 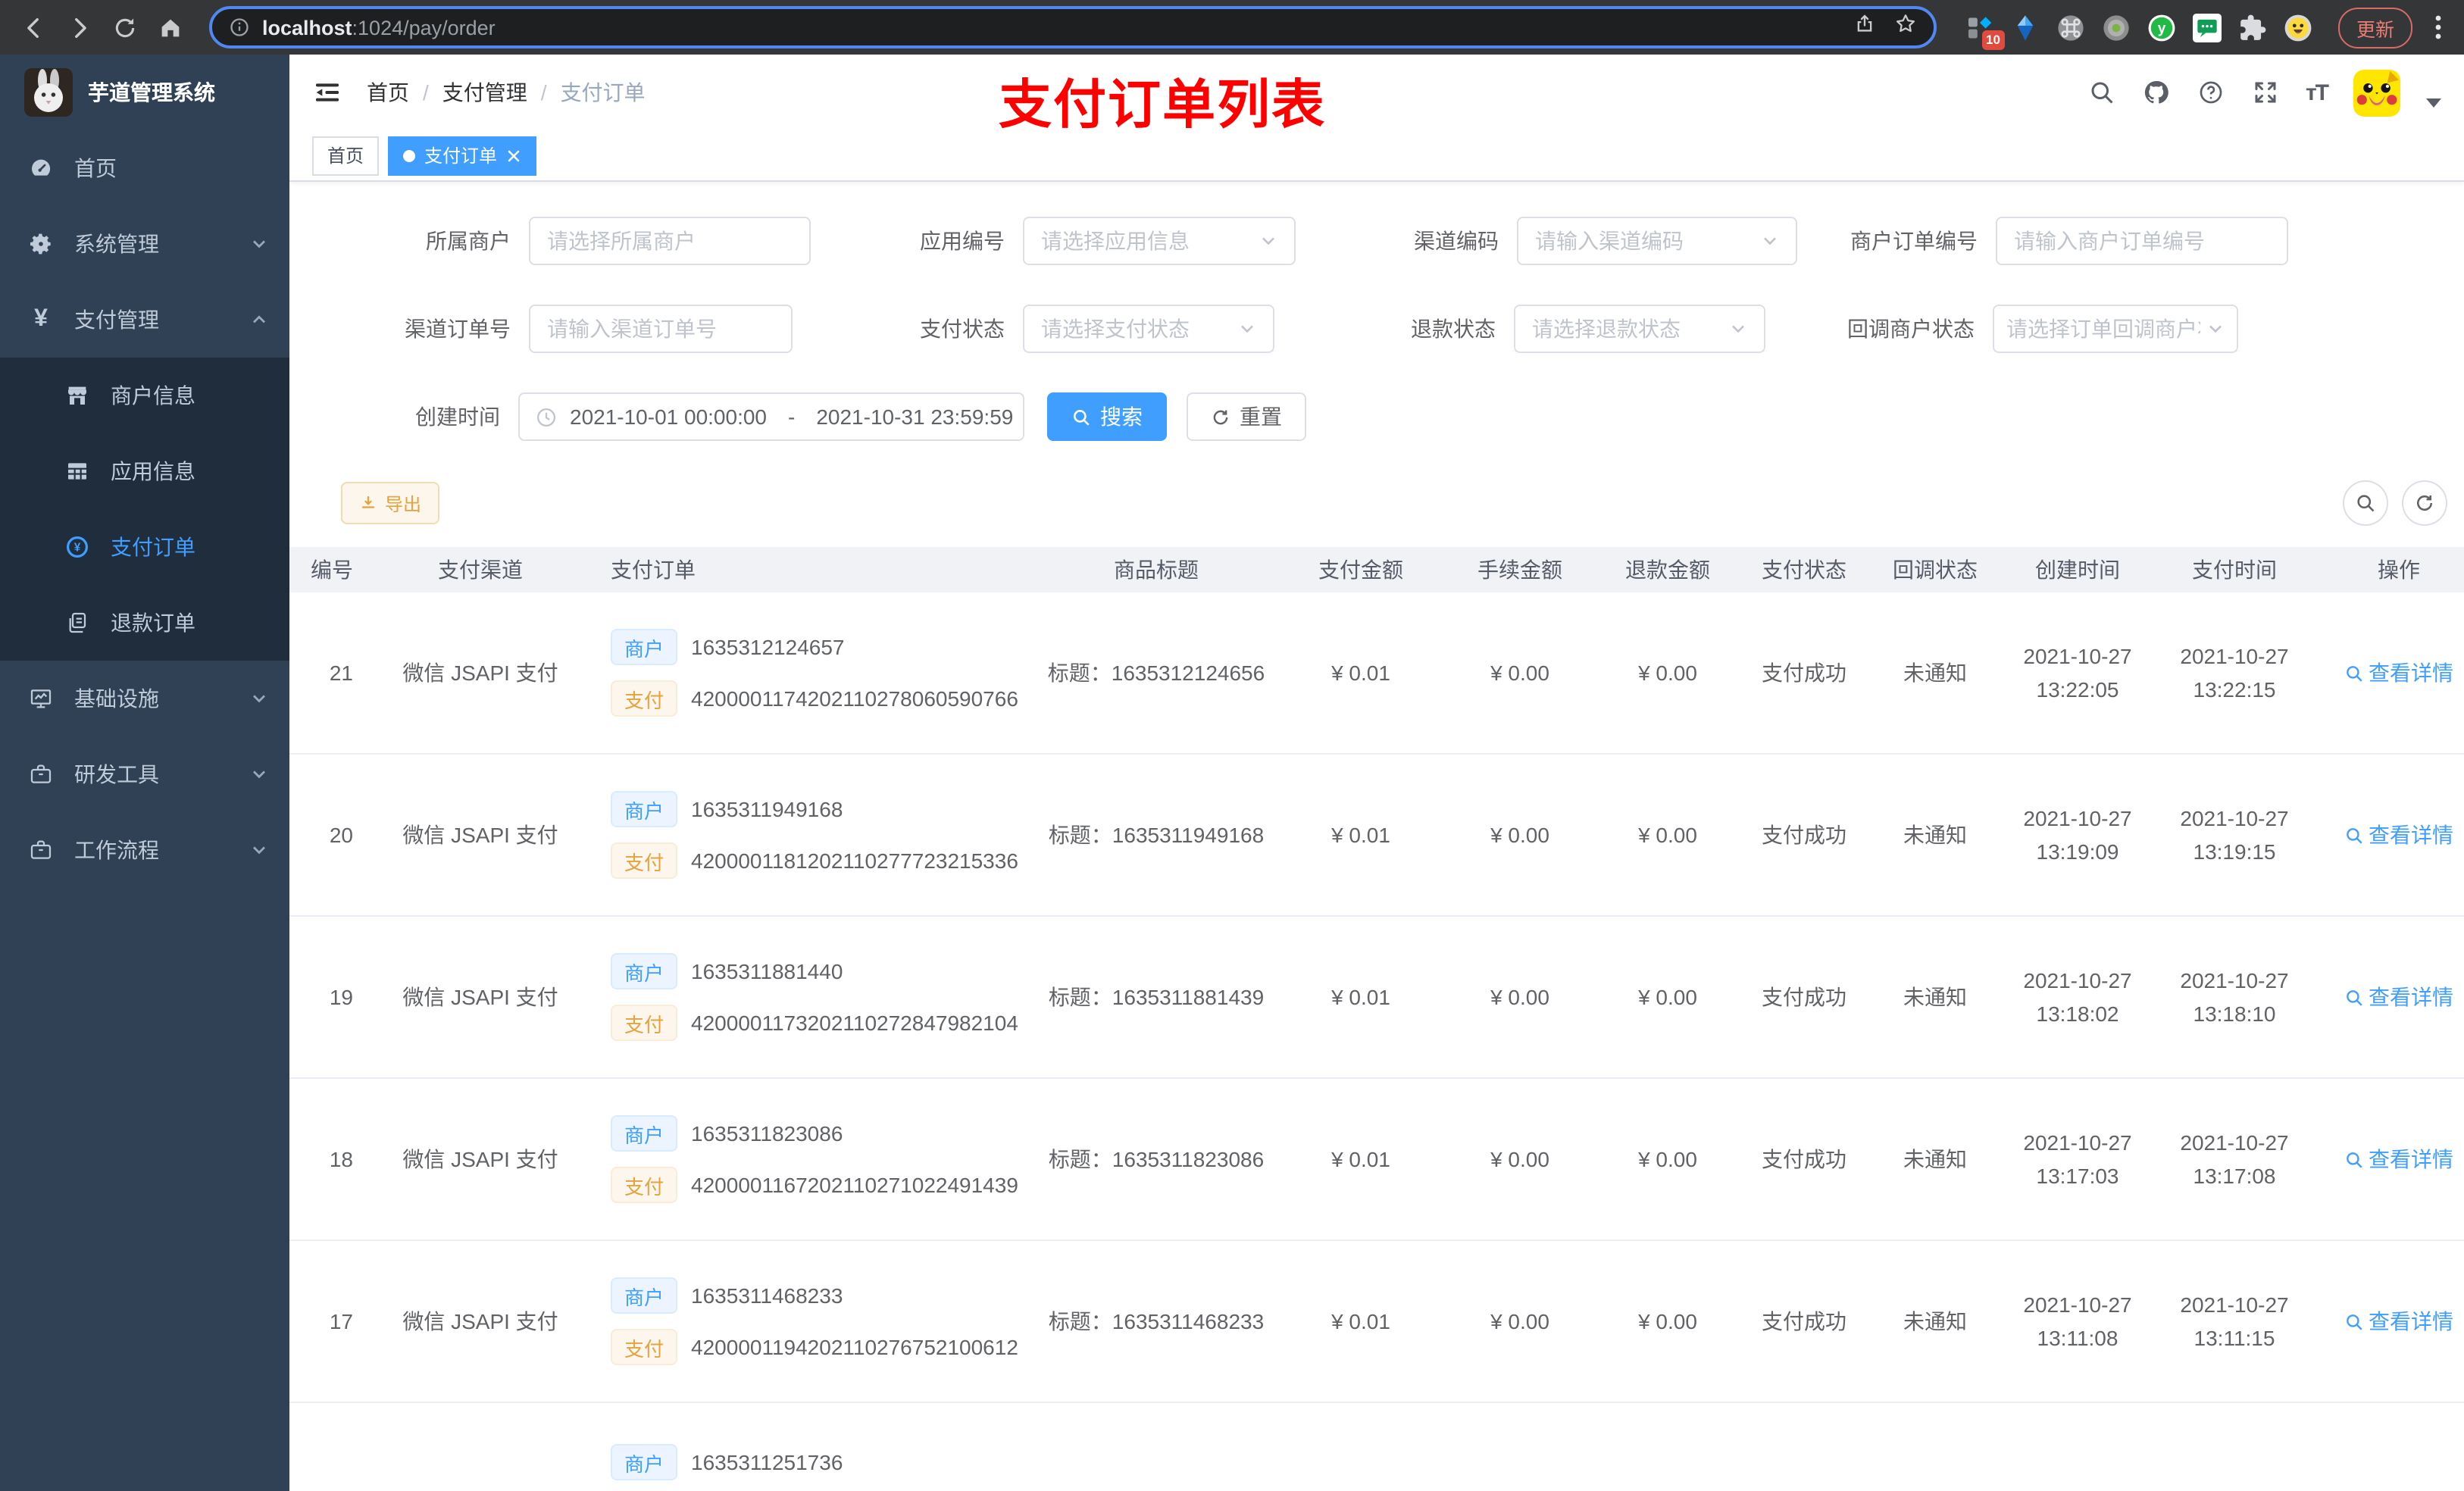 I want to click on create-time: 2021-10-27 13:18:02, so click(x=2077, y=997).